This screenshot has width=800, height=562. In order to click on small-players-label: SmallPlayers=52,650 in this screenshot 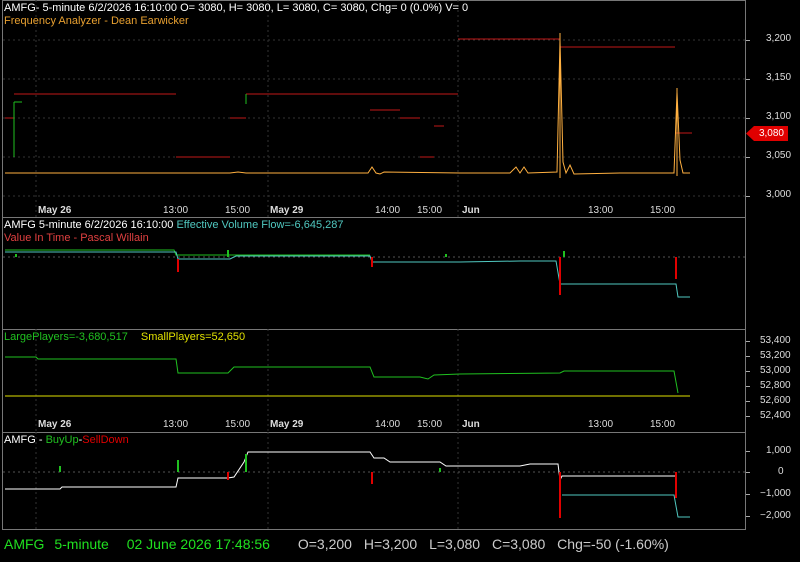, I will do `click(193, 337)`.